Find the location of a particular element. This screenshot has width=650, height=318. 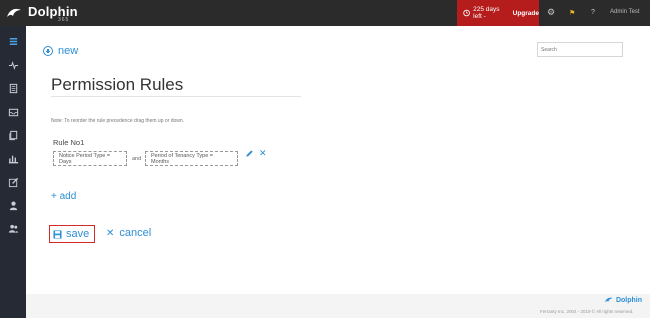

sidebar is located at coordinates (13, 172).